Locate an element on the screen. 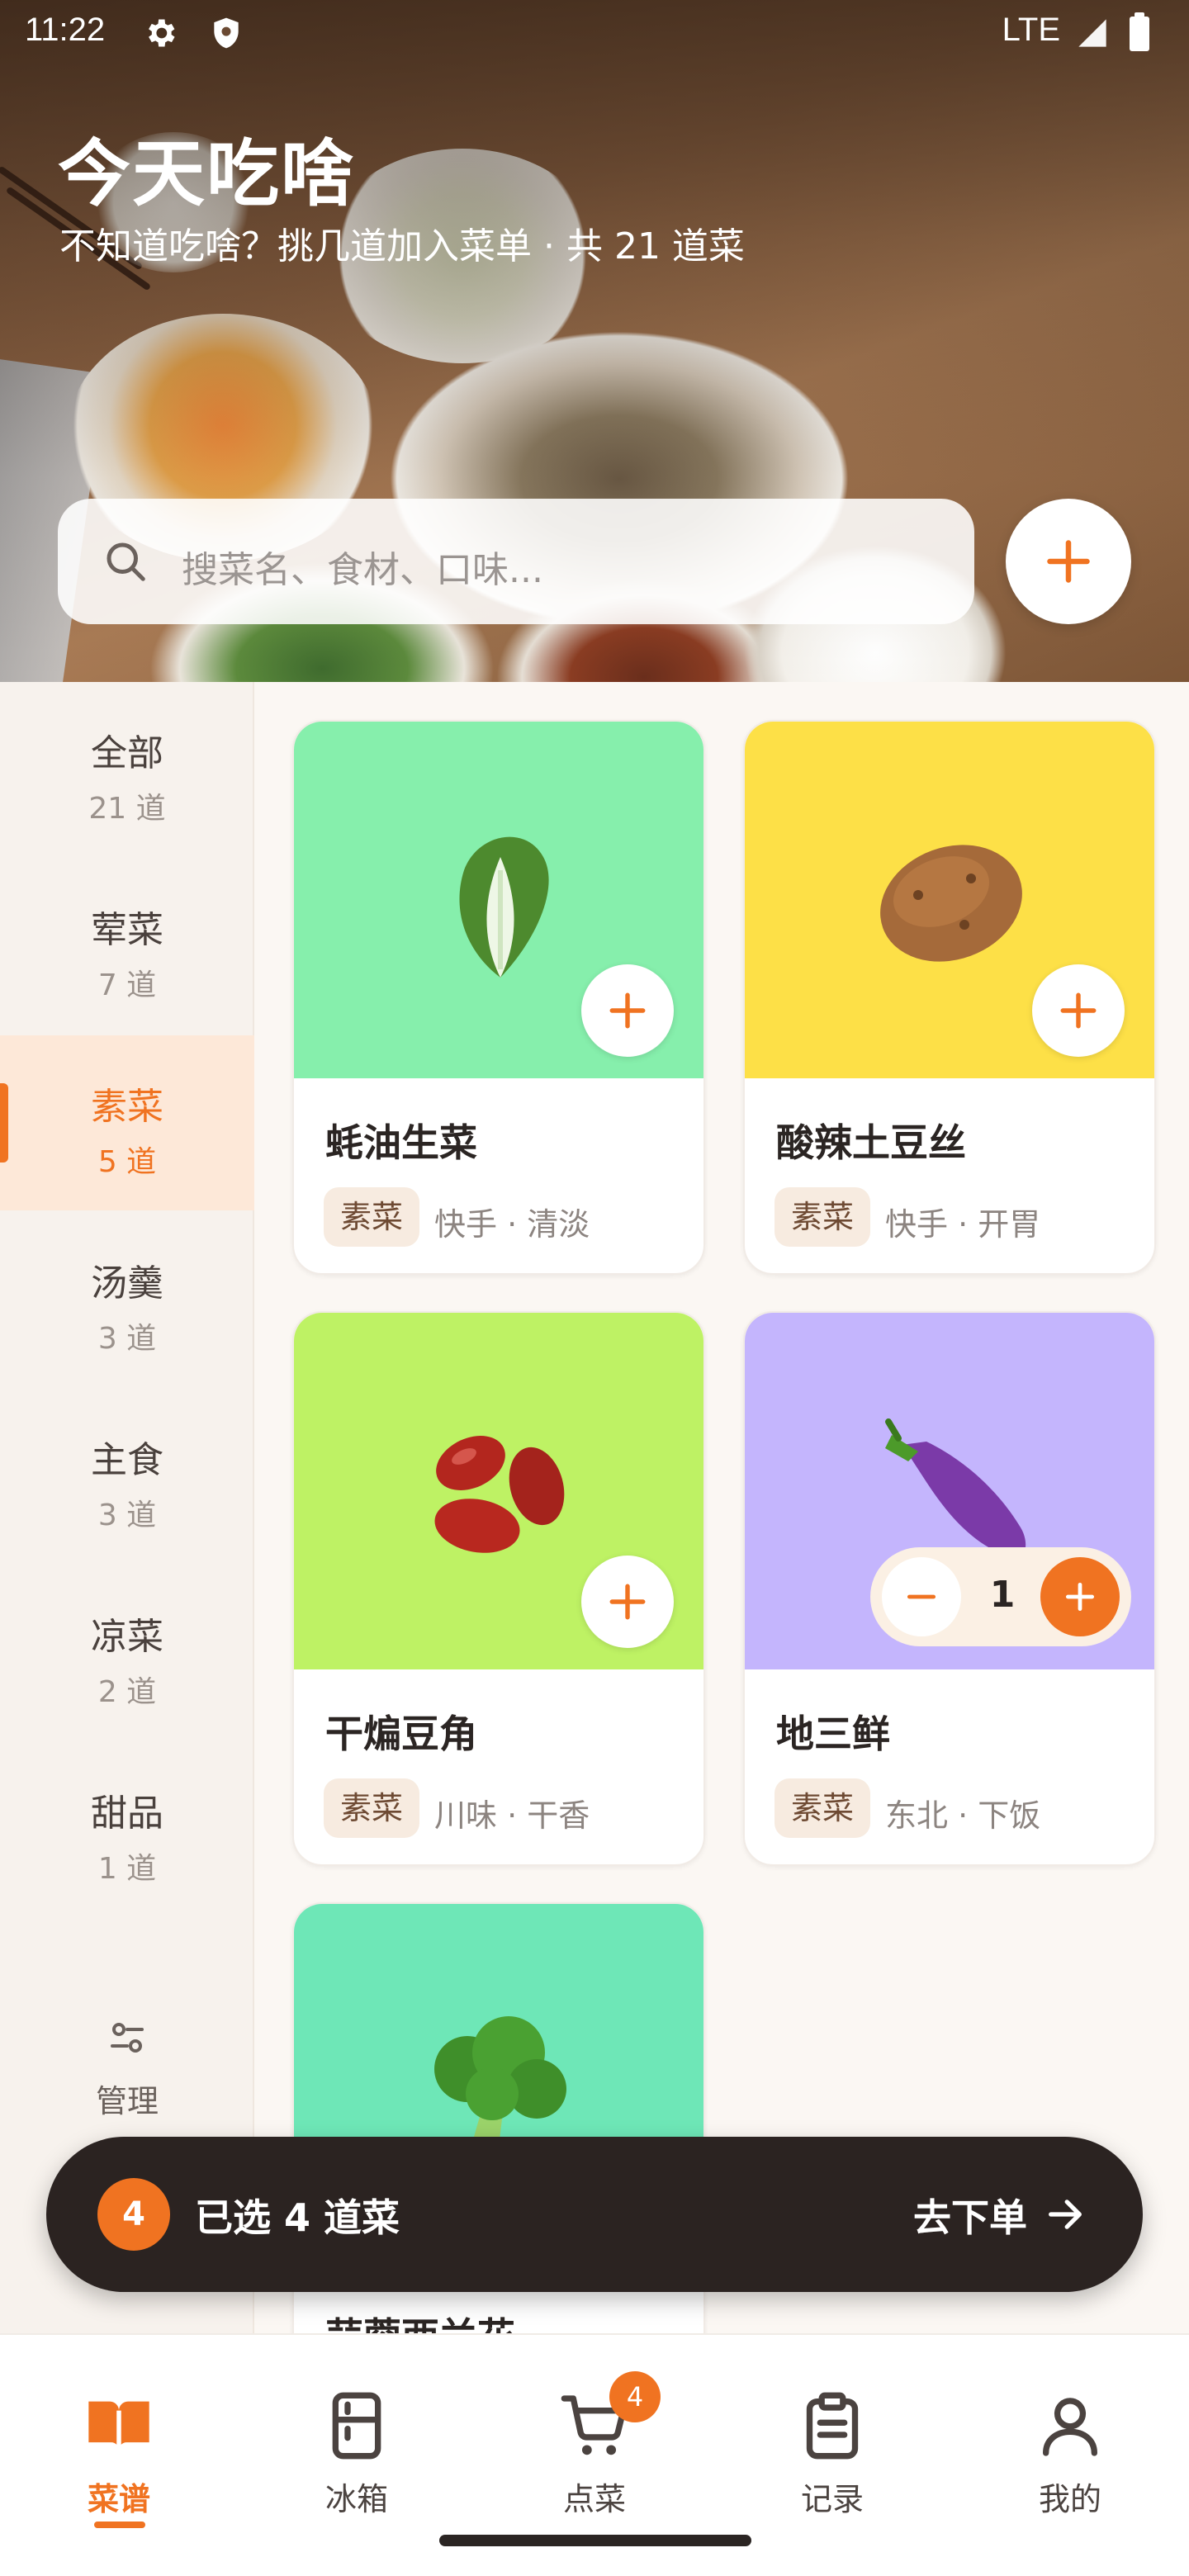 This screenshot has width=1189, height=2576. quantity-value: 1 is located at coordinates (1002, 1595).